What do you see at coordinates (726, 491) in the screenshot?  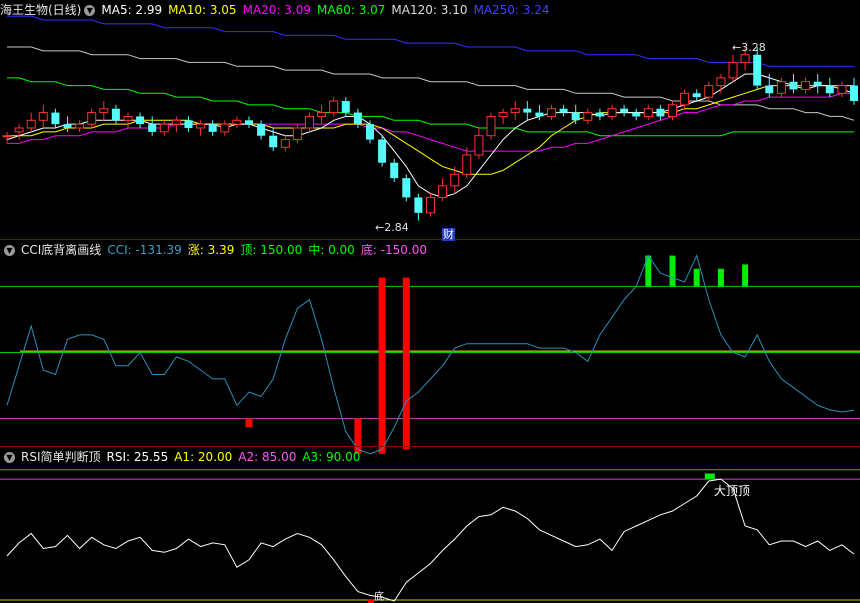 I see `rsi-big-top: 大顶` at bounding box center [726, 491].